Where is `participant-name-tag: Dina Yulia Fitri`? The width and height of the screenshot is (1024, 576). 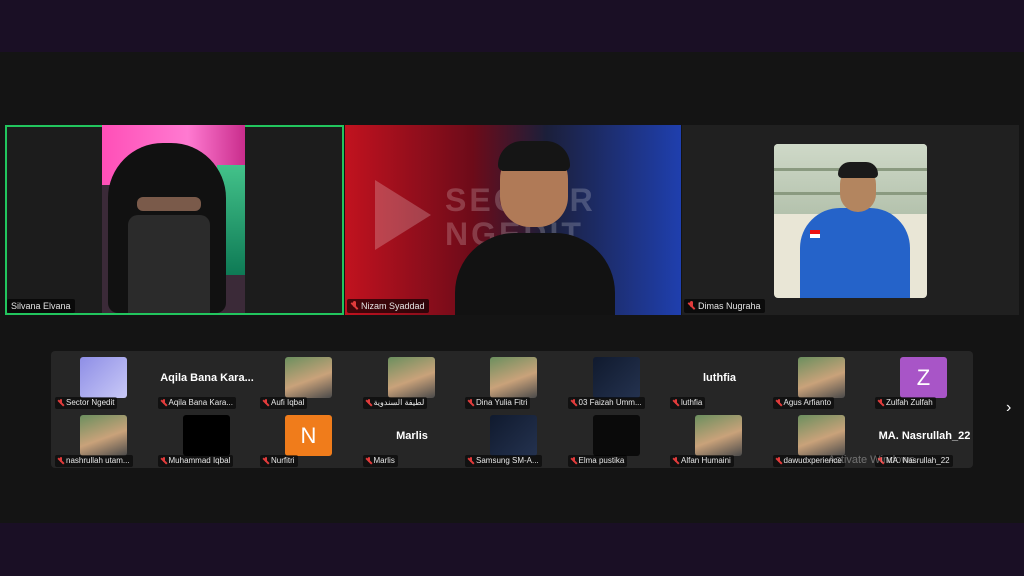 participant-name-tag: Dina Yulia Fitri is located at coordinates (498, 403).